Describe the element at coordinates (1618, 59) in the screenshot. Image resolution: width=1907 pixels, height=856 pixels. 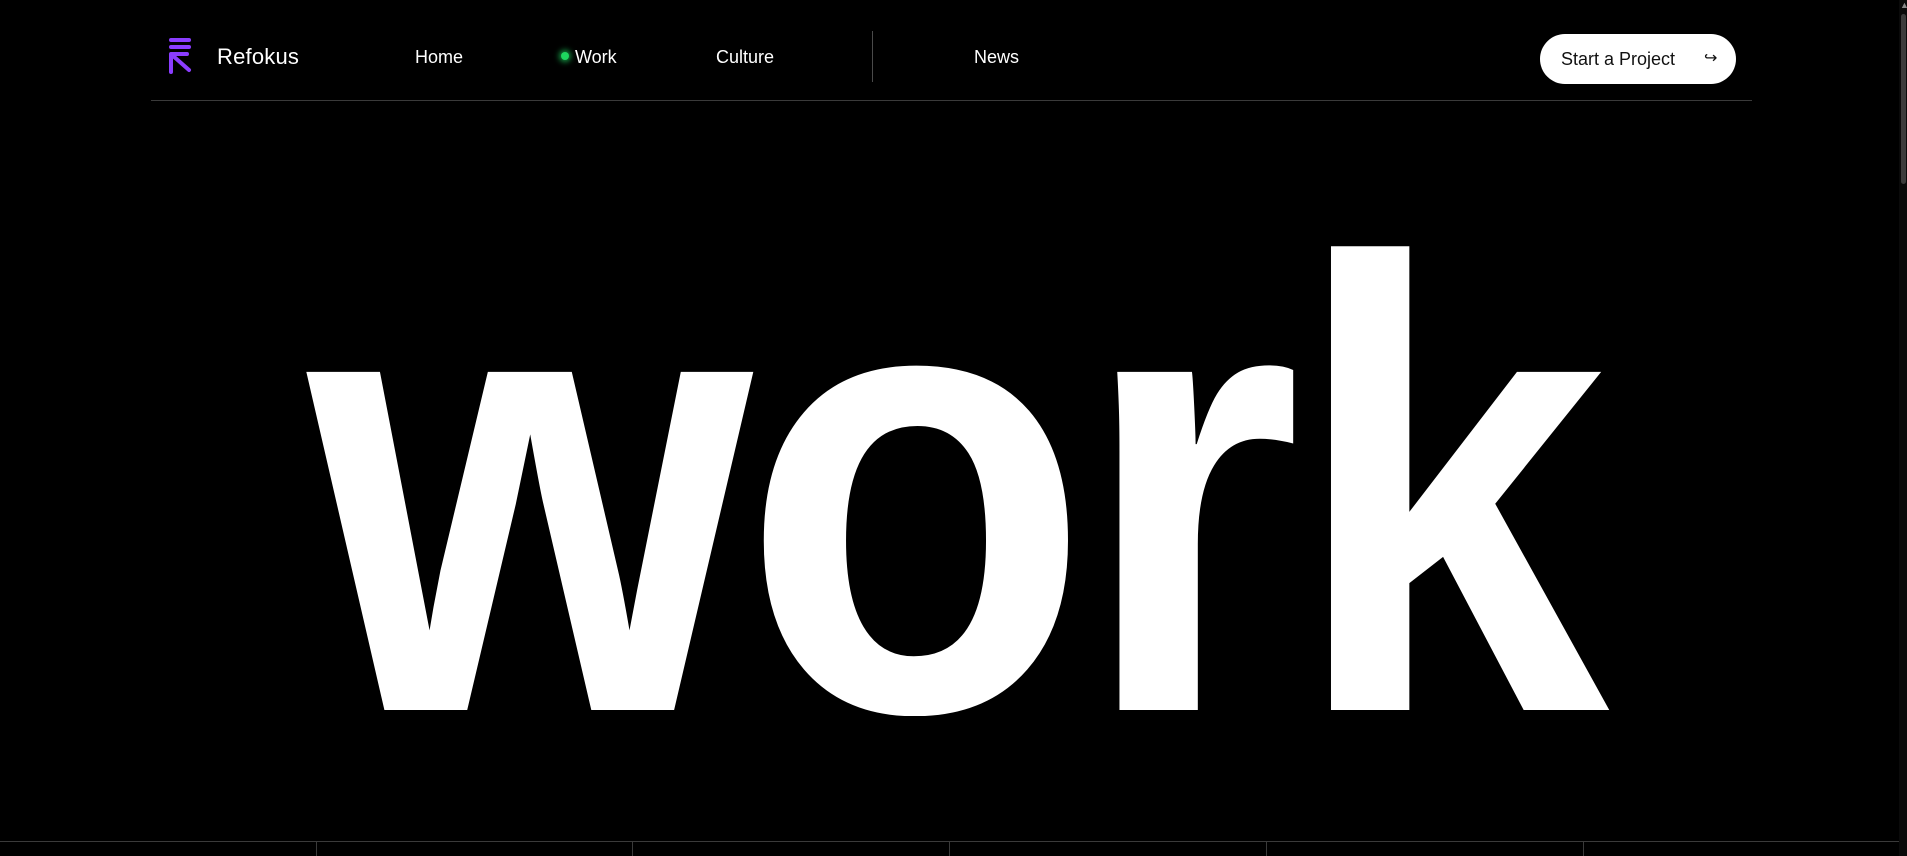
I see `start-project-label: Start a Project` at that location.